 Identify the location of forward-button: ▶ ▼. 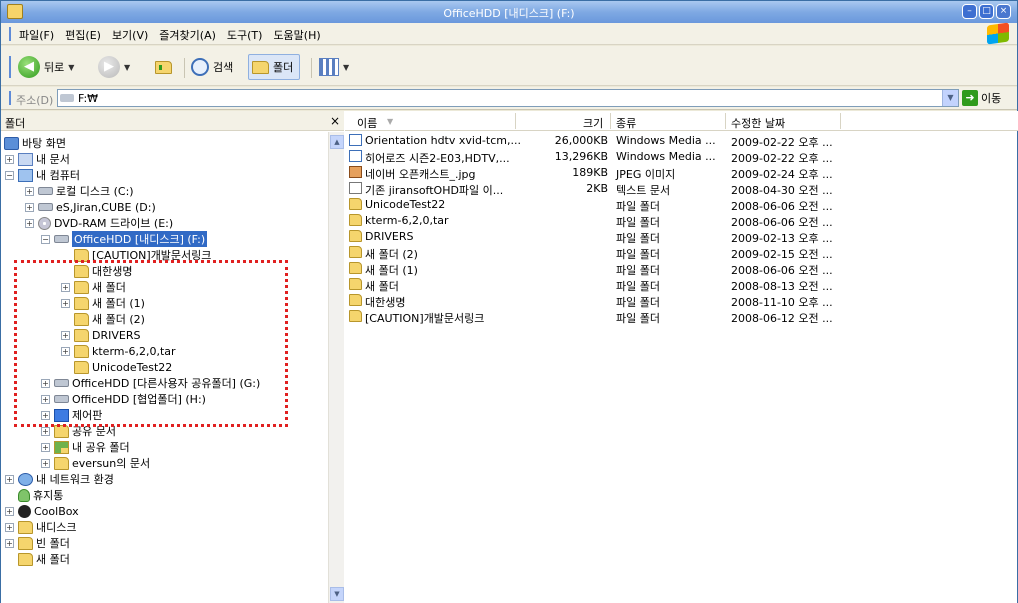
(114, 67).